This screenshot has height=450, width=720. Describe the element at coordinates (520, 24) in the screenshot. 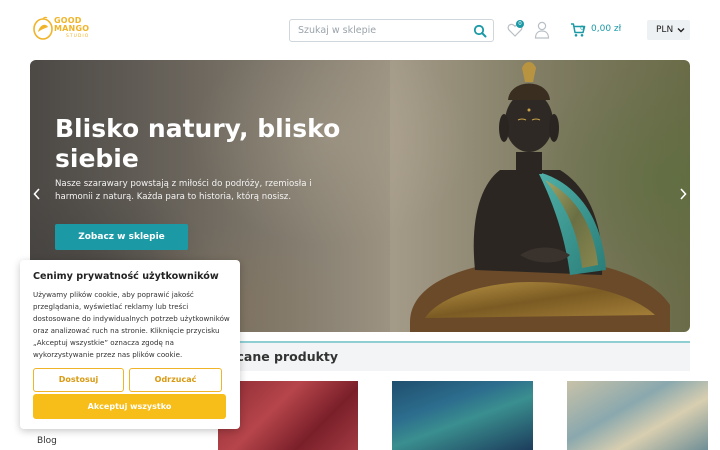

I see `wishlist-count-badge: 0` at that location.